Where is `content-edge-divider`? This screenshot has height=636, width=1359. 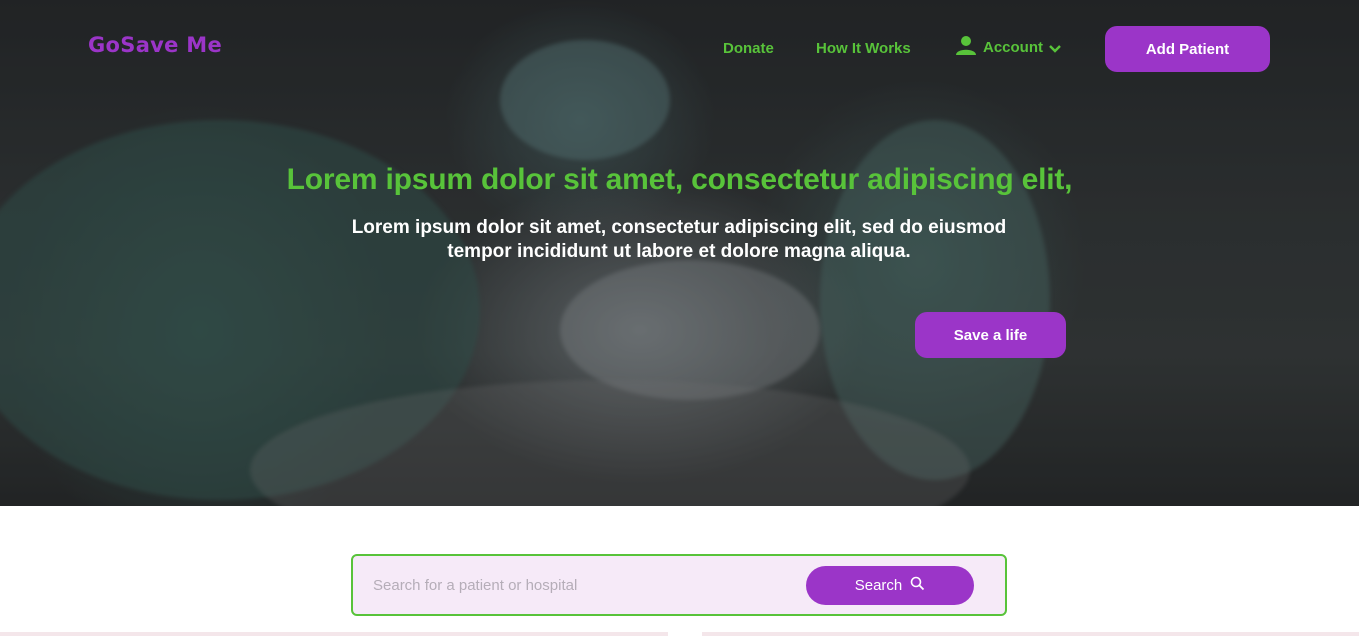 content-edge-divider is located at coordinates (679, 634).